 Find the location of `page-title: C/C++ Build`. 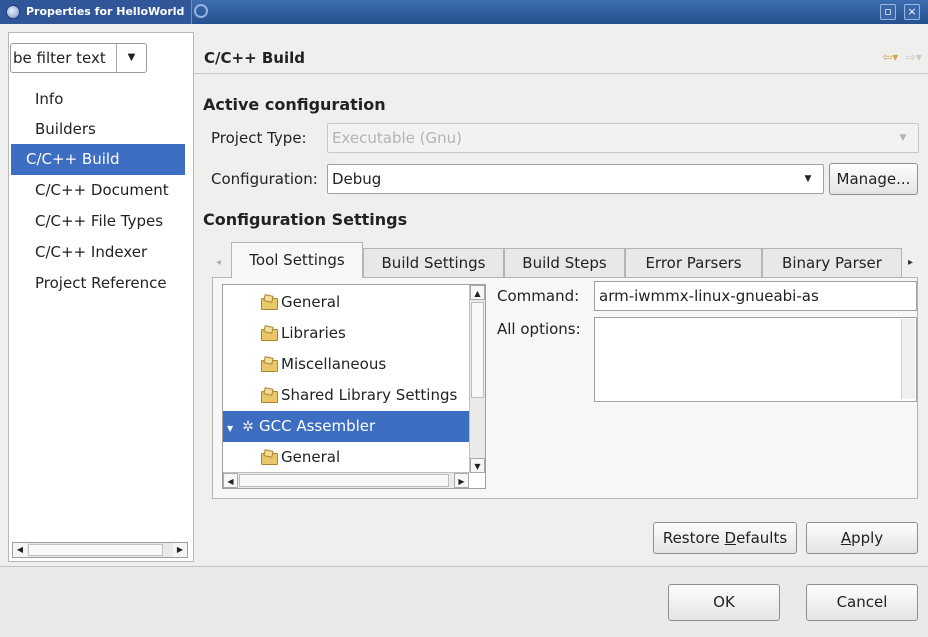

page-title: C/C++ Build is located at coordinates (254, 58).